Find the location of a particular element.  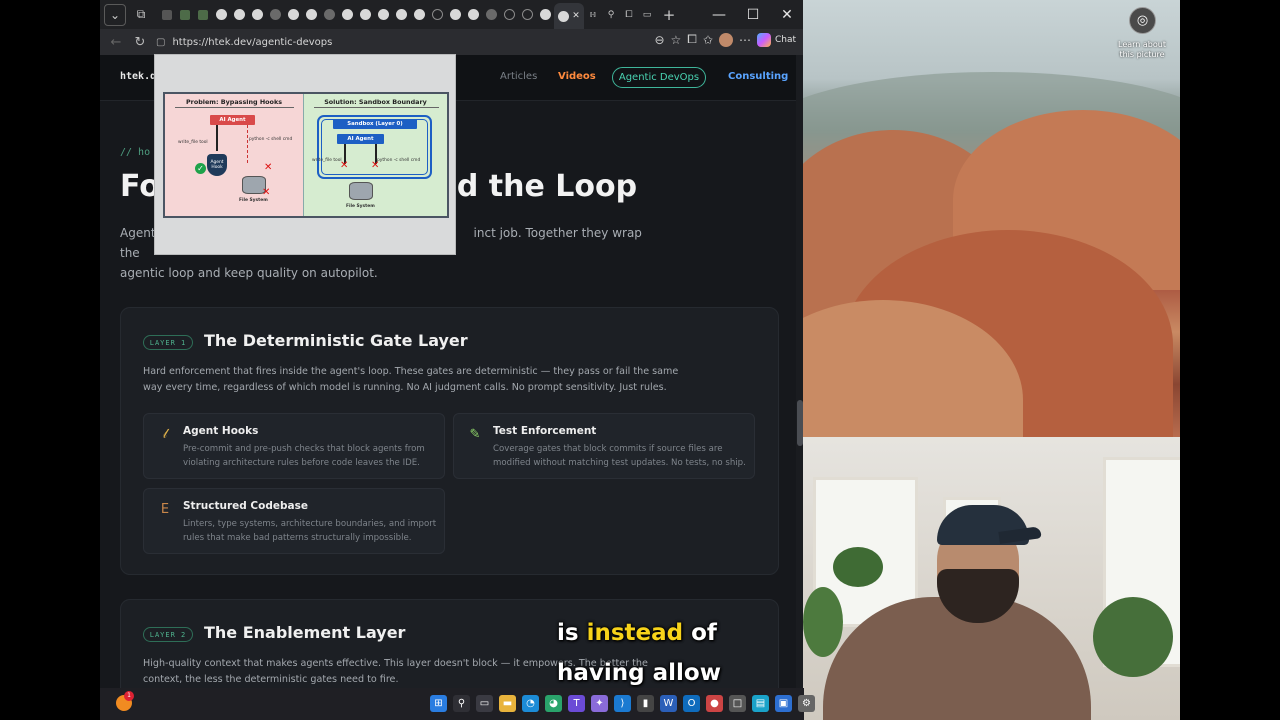

task-view-icon: ▭ is located at coordinates (484, 703).